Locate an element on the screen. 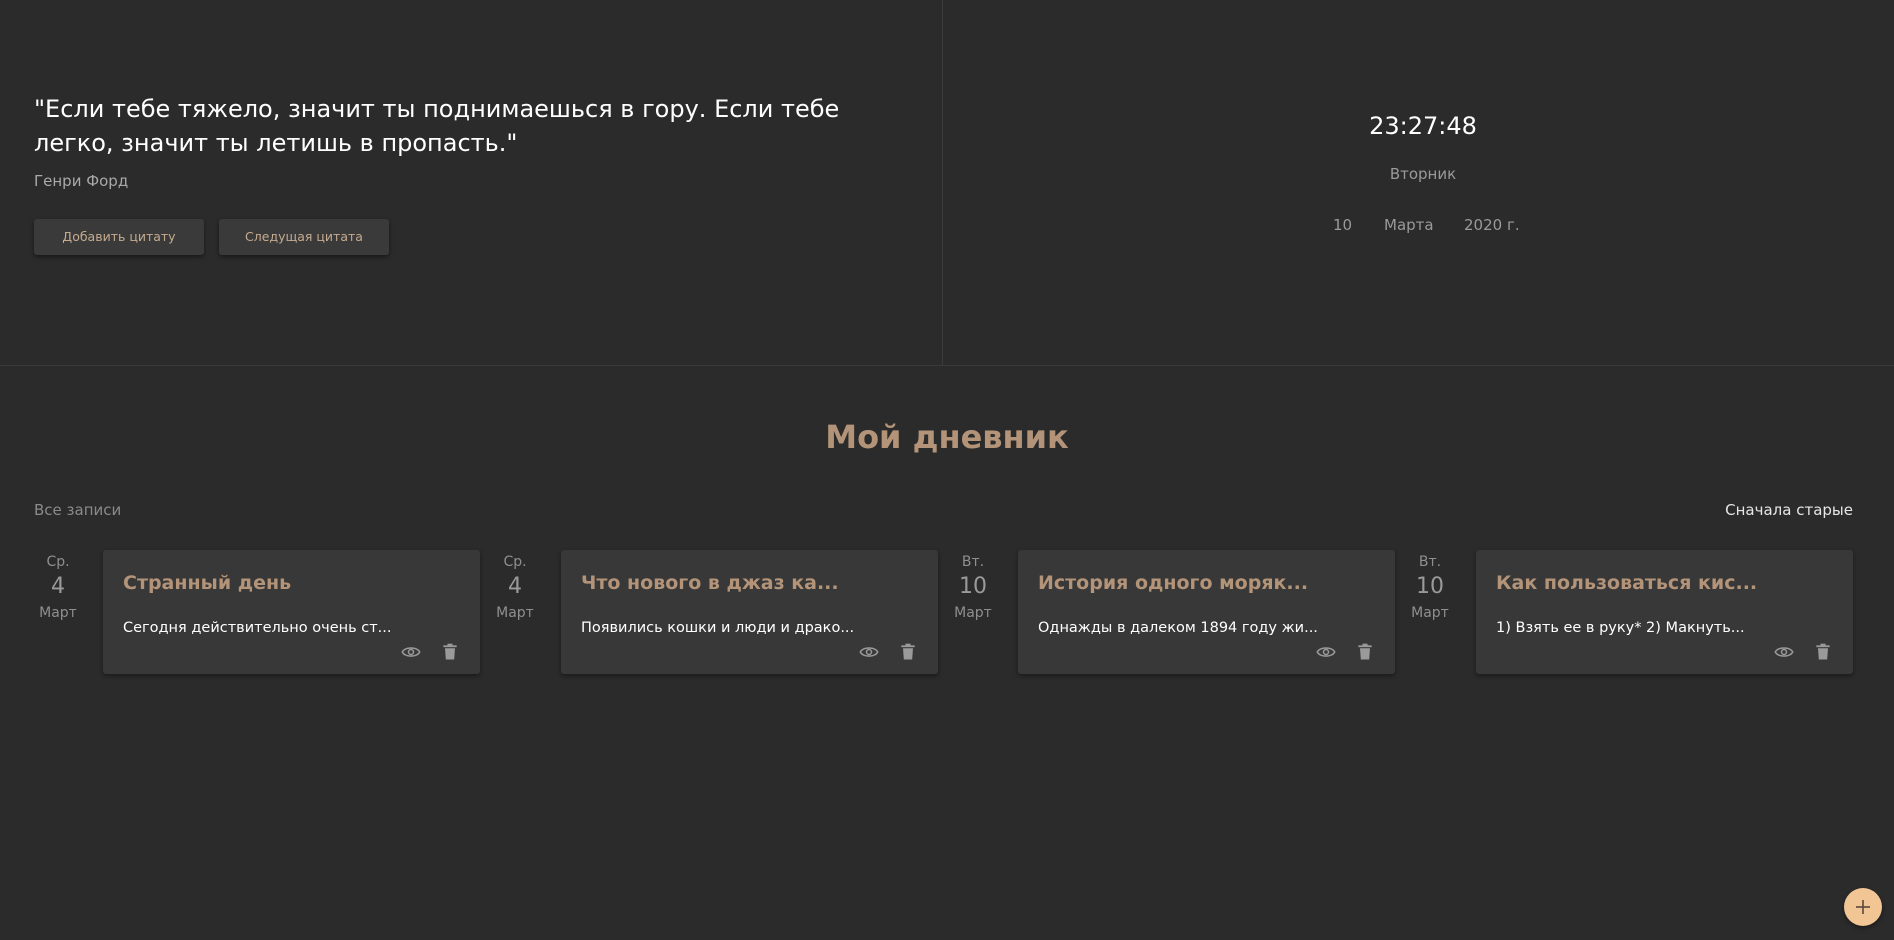 The height and width of the screenshot is (940, 1894). sort-toggle: Сначала старые is located at coordinates (1789, 510).